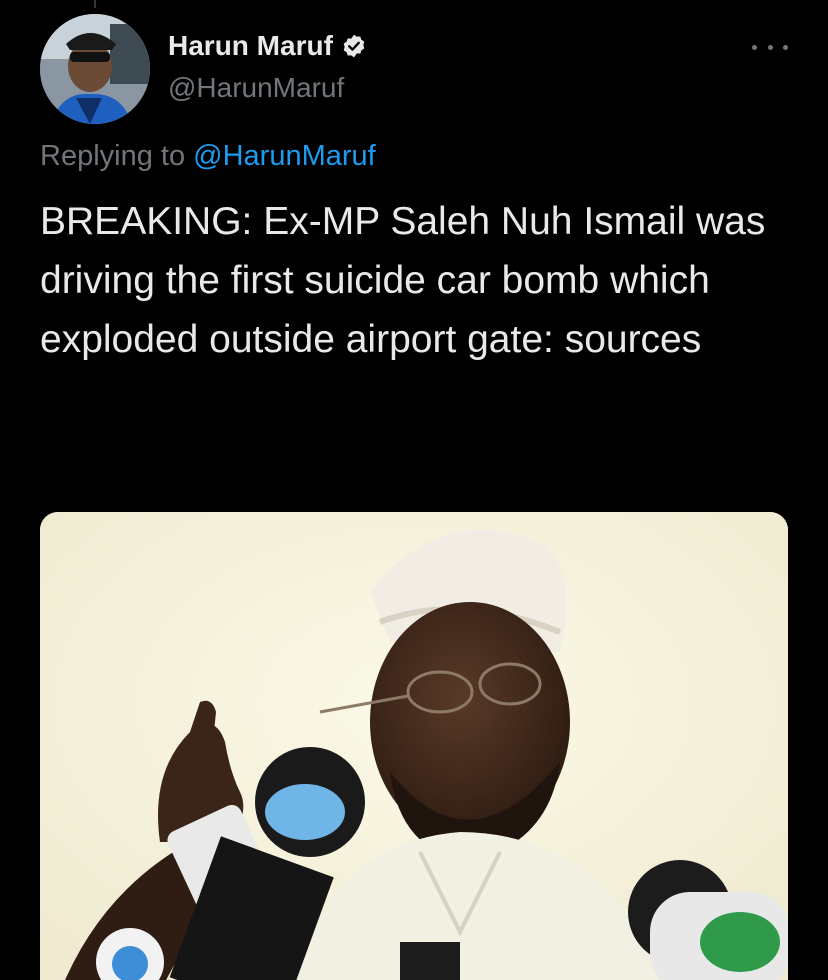 The width and height of the screenshot is (828, 980). I want to click on author-name-row: Harun Maruf, so click(267, 46).